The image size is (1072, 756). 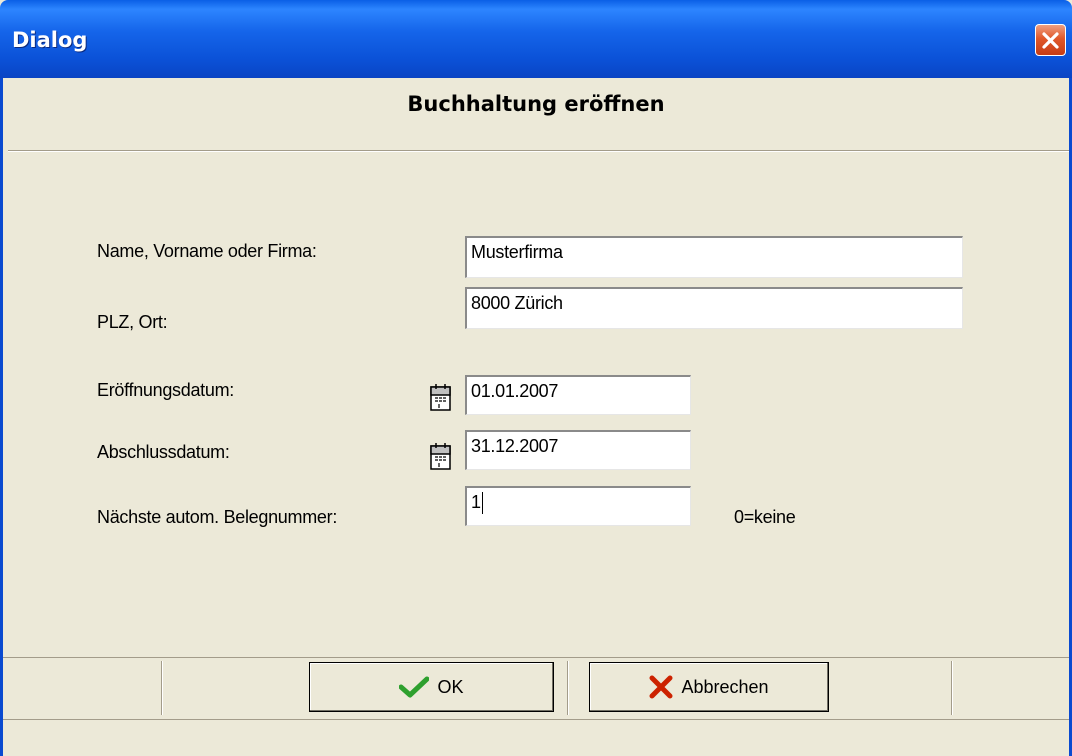 I want to click on close-icon, so click(x=1050, y=40).